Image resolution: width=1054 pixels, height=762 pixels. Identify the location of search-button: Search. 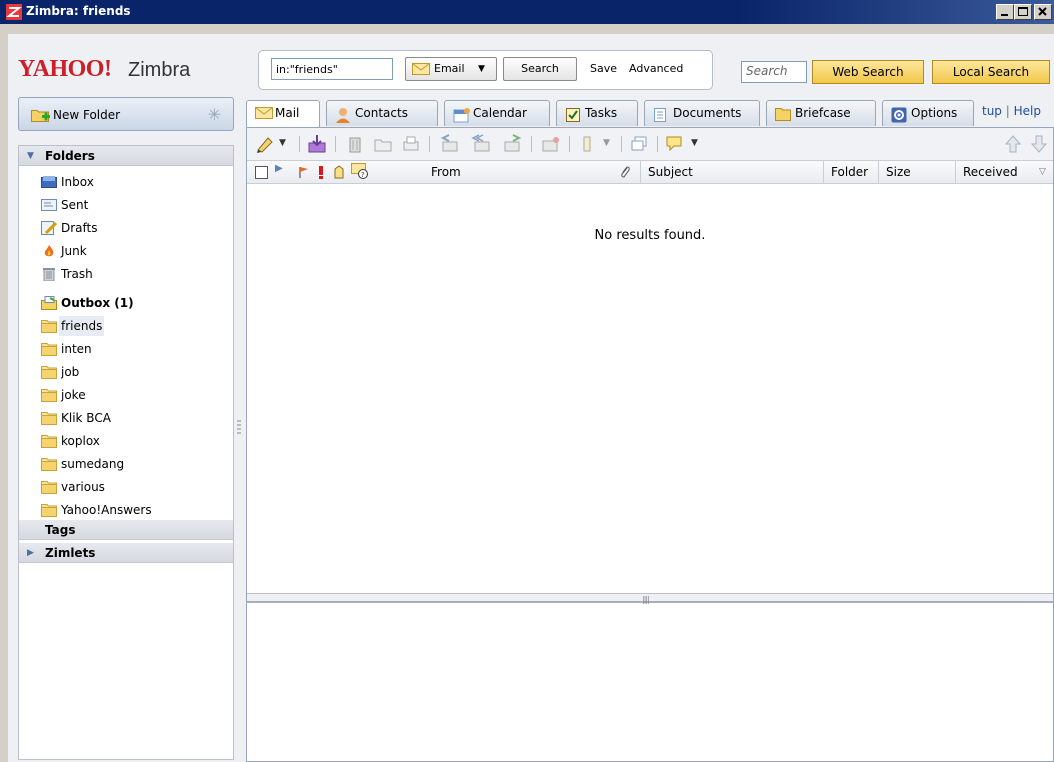
(540, 69).